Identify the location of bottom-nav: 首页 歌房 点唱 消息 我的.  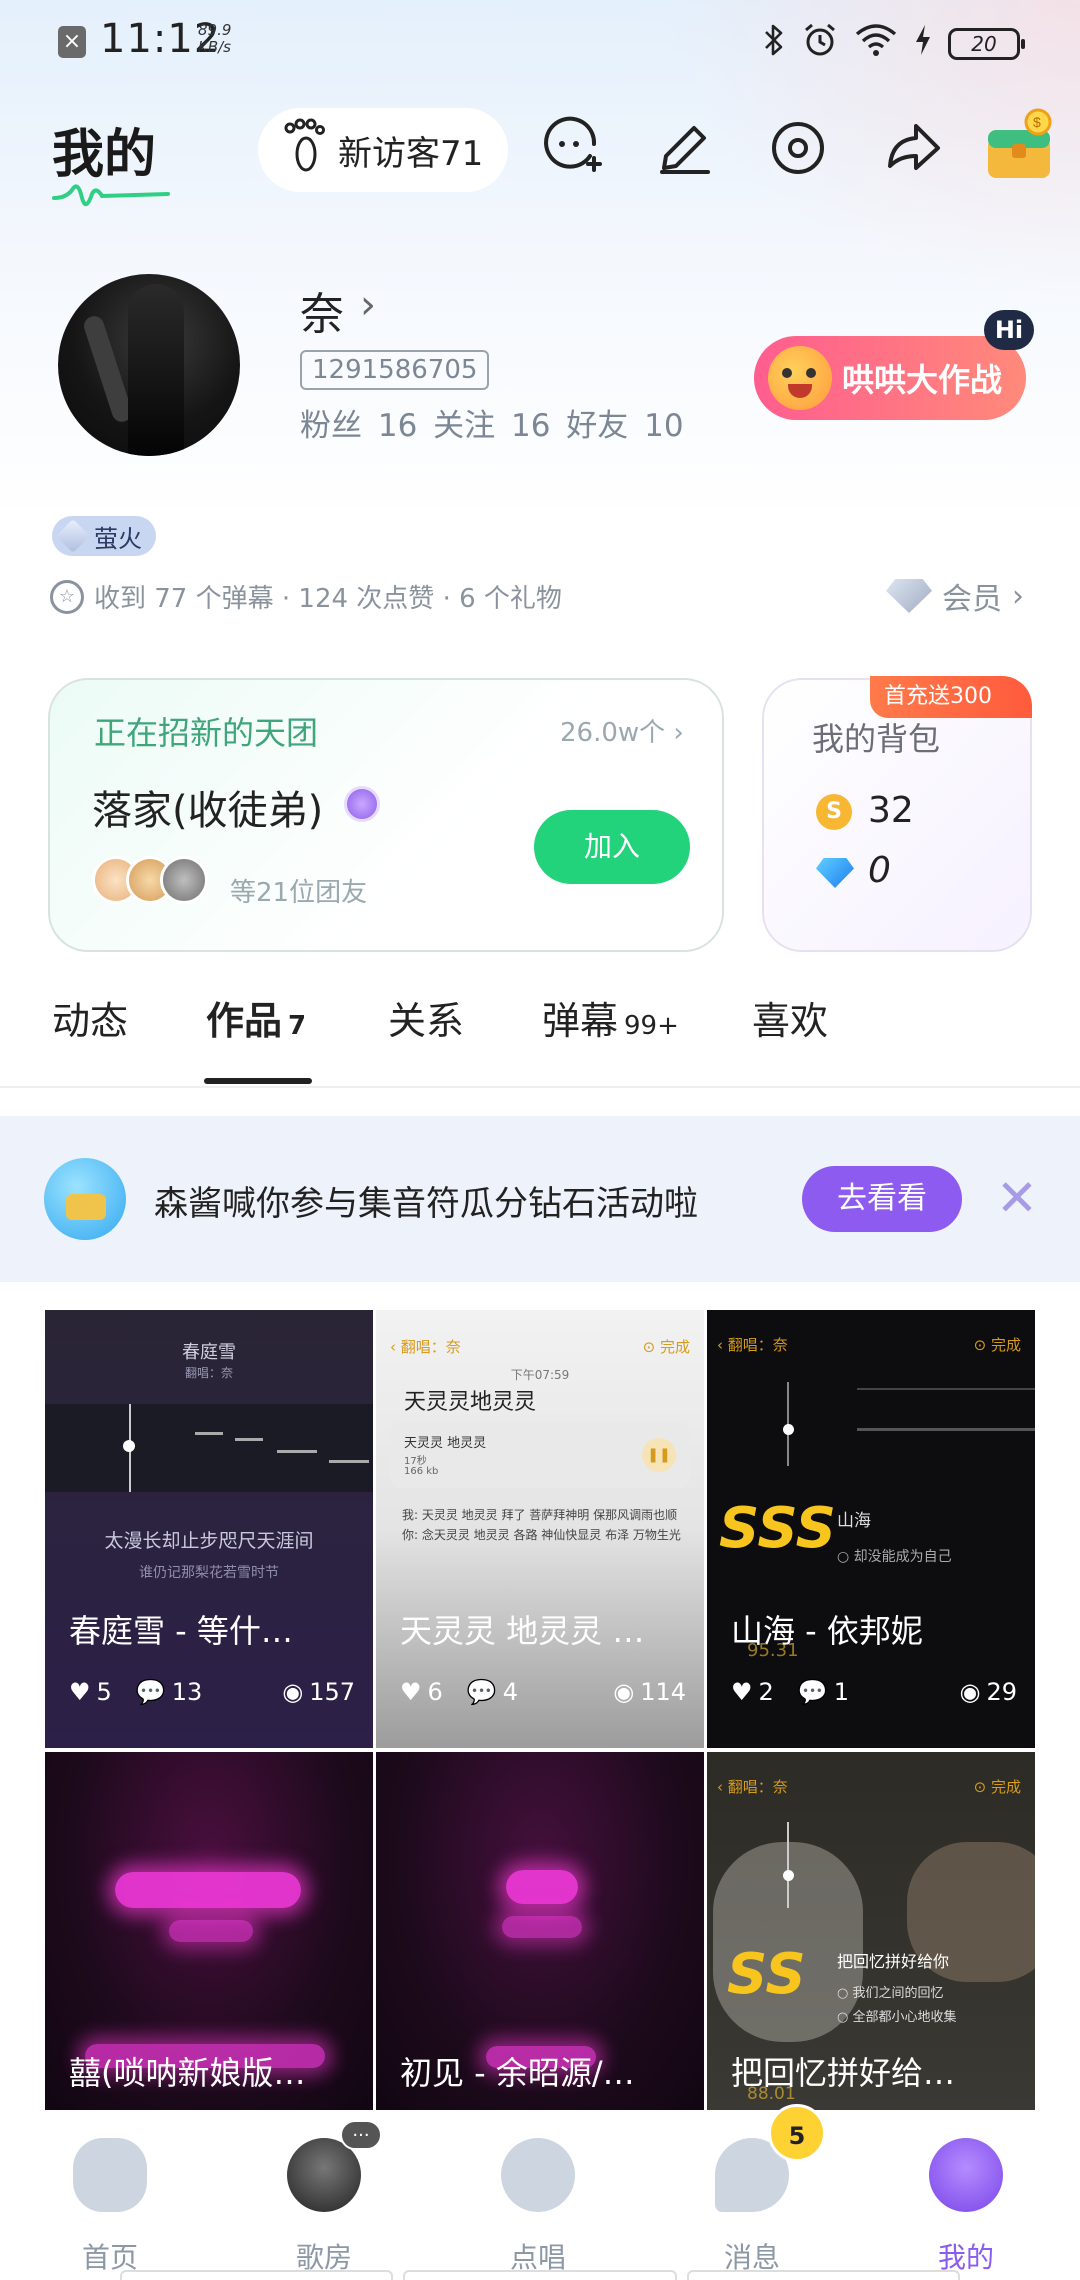
(540, 2195).